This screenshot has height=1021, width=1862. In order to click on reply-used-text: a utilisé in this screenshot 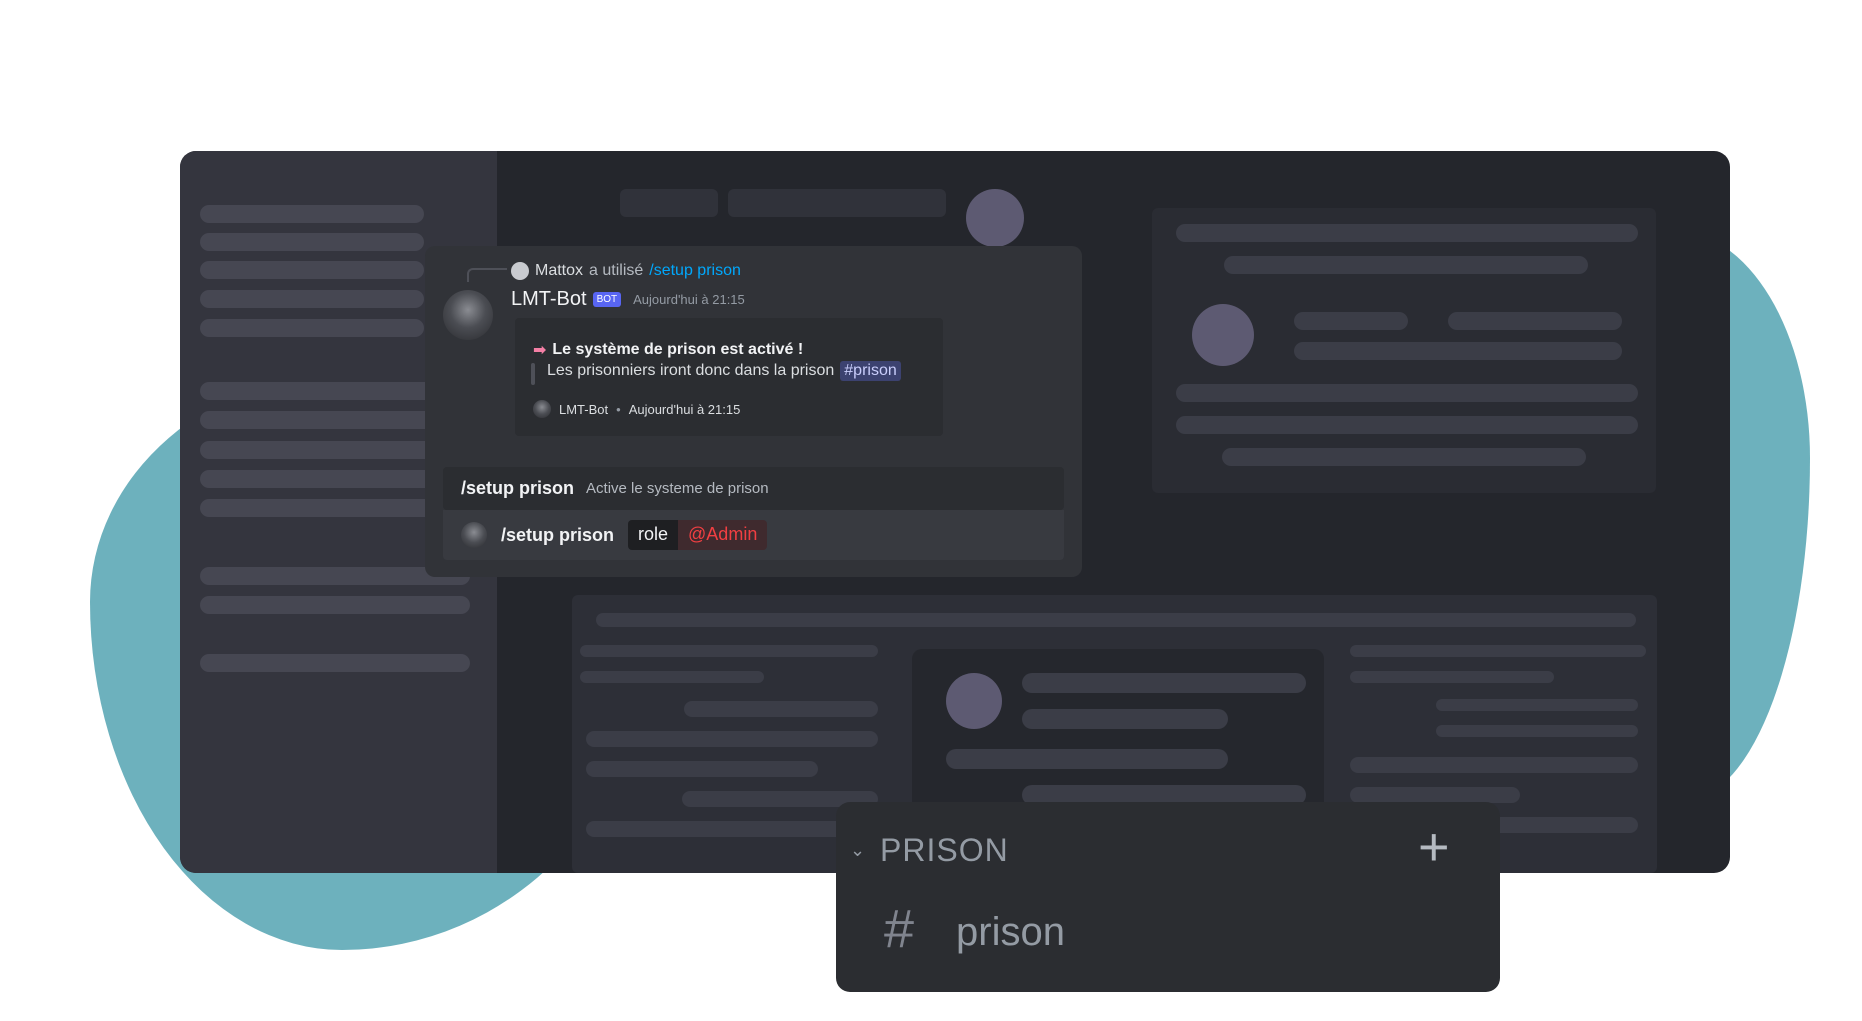, I will do `click(616, 270)`.